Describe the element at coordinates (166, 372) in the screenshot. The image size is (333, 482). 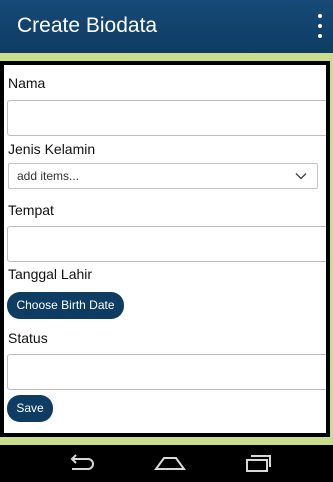
I see `status-input` at that location.